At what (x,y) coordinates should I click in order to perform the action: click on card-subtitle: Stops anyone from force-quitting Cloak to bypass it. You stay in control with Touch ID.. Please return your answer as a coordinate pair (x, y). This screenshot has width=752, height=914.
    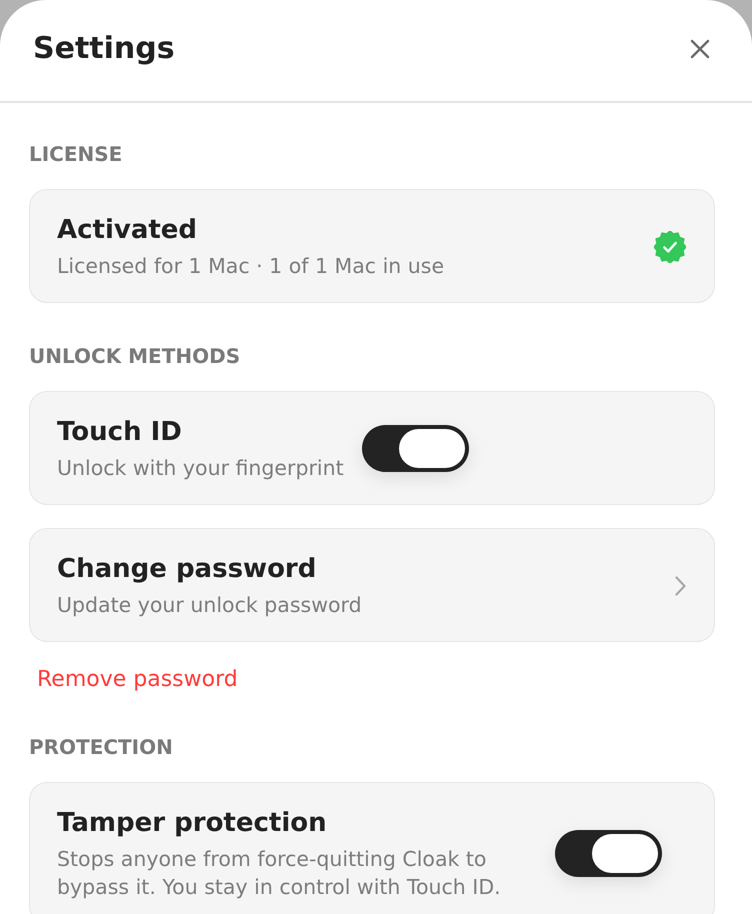
    Looking at the image, I should click on (279, 873).